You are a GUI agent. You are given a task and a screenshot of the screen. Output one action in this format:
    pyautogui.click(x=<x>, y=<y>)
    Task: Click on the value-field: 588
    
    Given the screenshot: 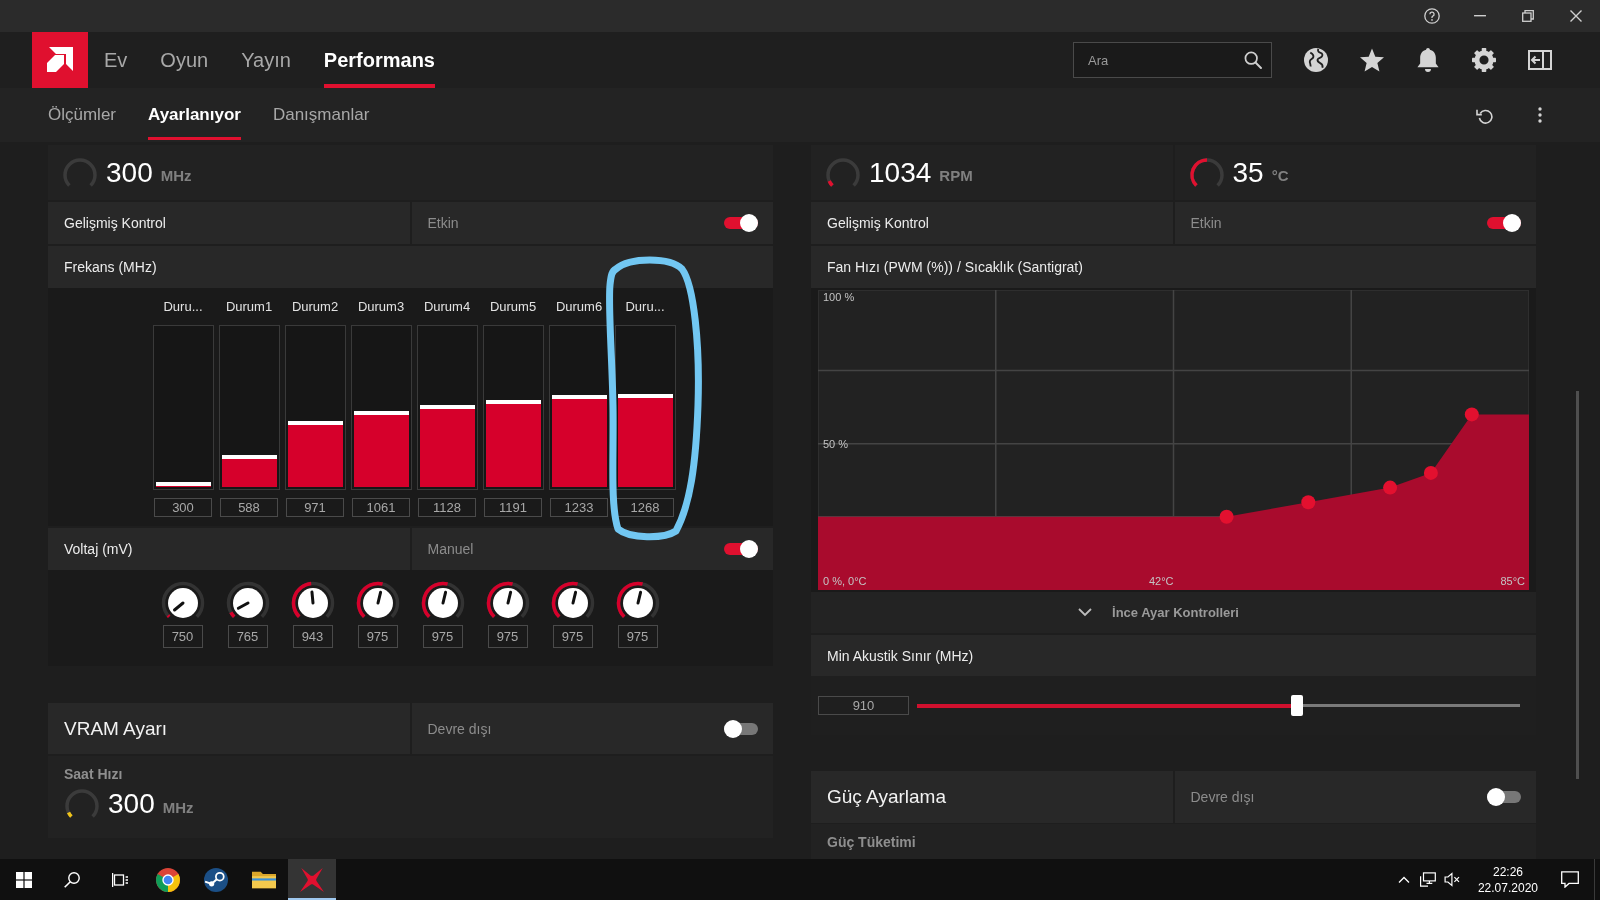 What is the action you would take?
    pyautogui.click(x=249, y=507)
    